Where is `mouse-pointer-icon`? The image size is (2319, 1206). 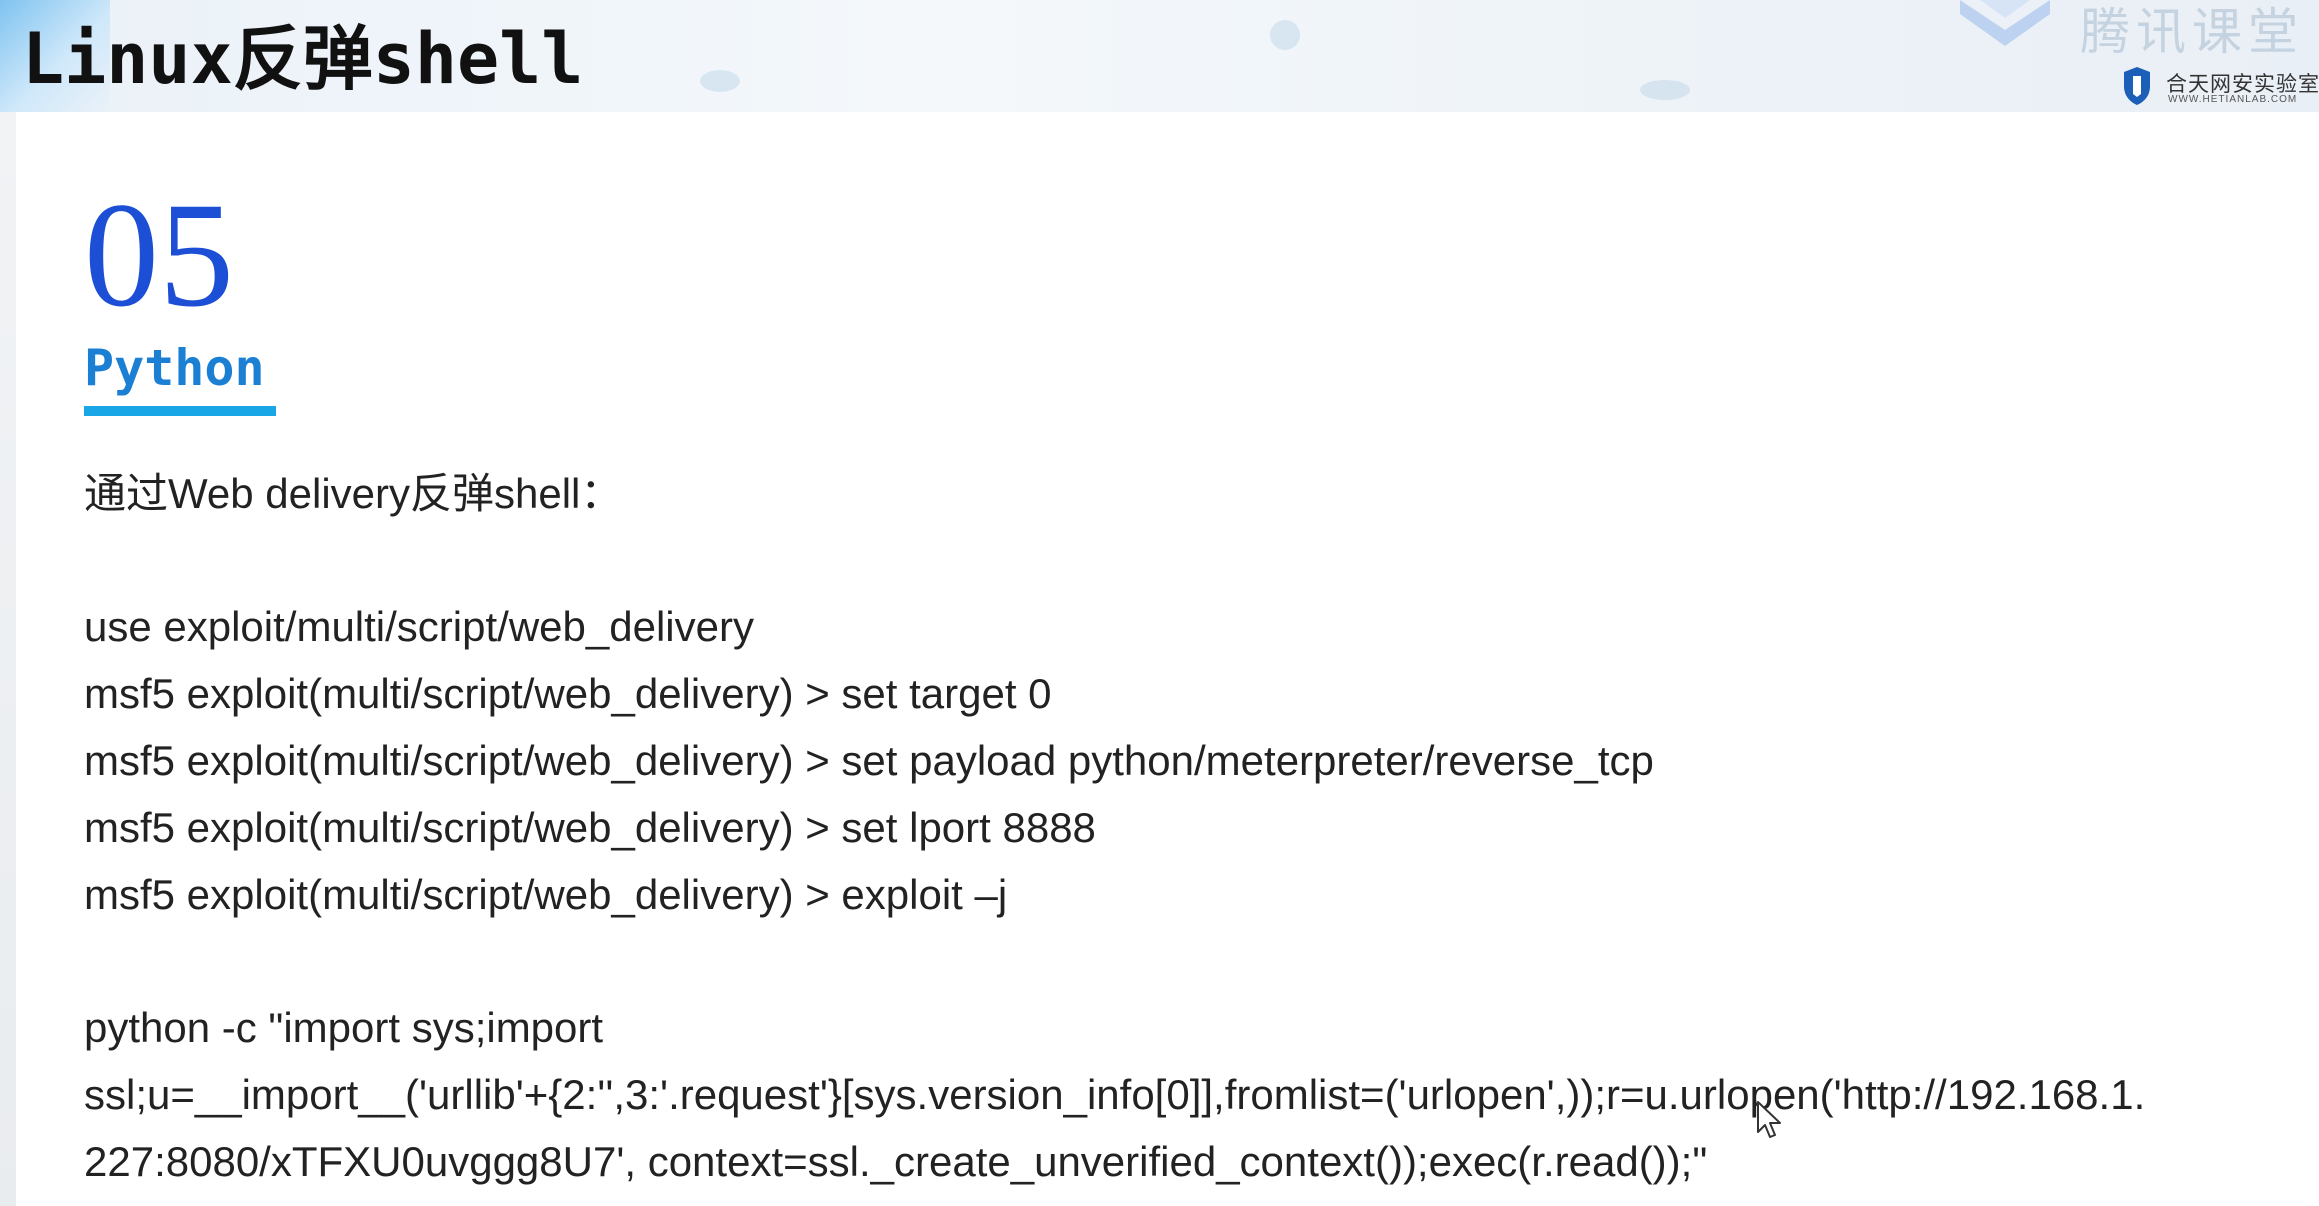 mouse-pointer-icon is located at coordinates (1769, 1119).